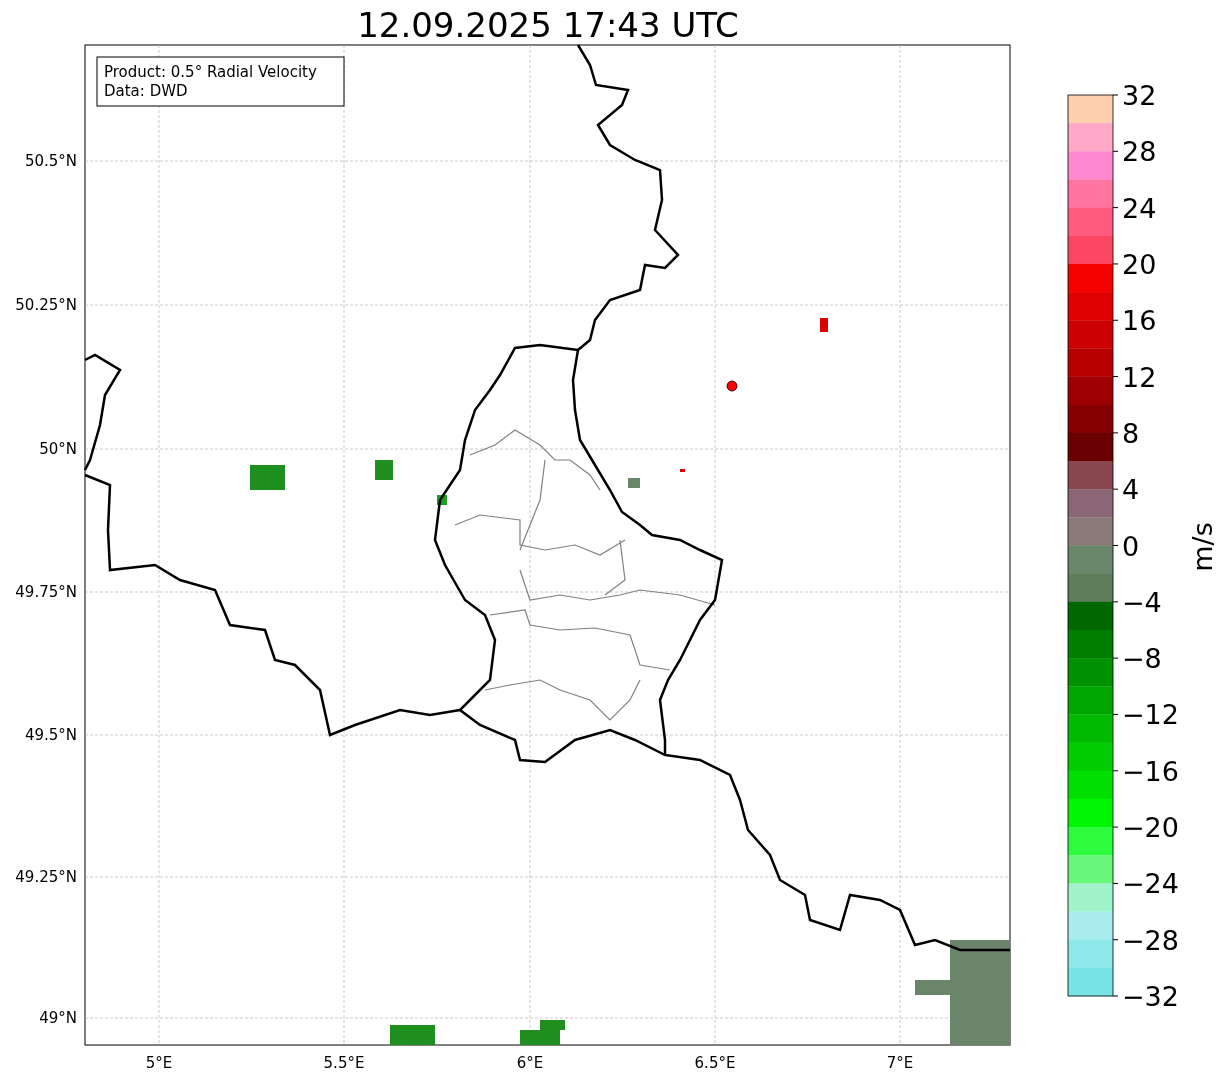 The height and width of the screenshot is (1081, 1225). Describe the element at coordinates (146, 91) in the screenshot. I see `info-text: Data: DWD` at that location.